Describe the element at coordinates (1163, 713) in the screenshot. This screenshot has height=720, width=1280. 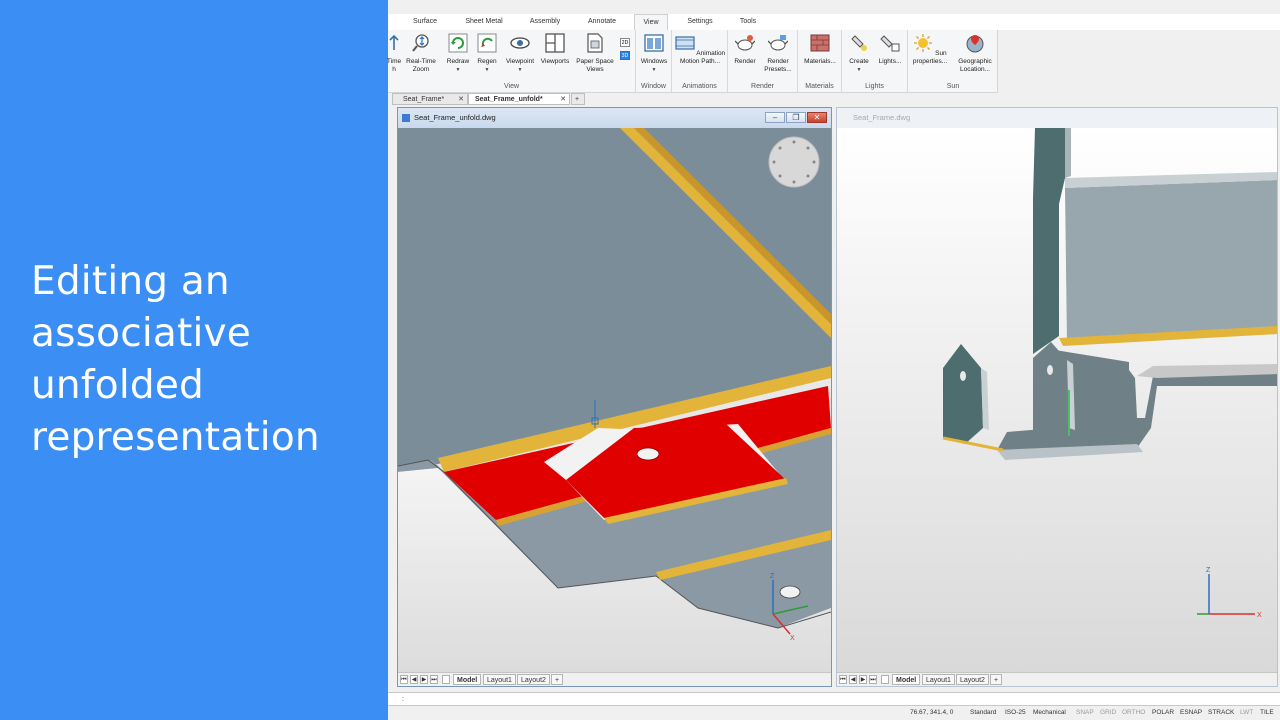
I see `status-toggle-polar: POLAR` at that location.